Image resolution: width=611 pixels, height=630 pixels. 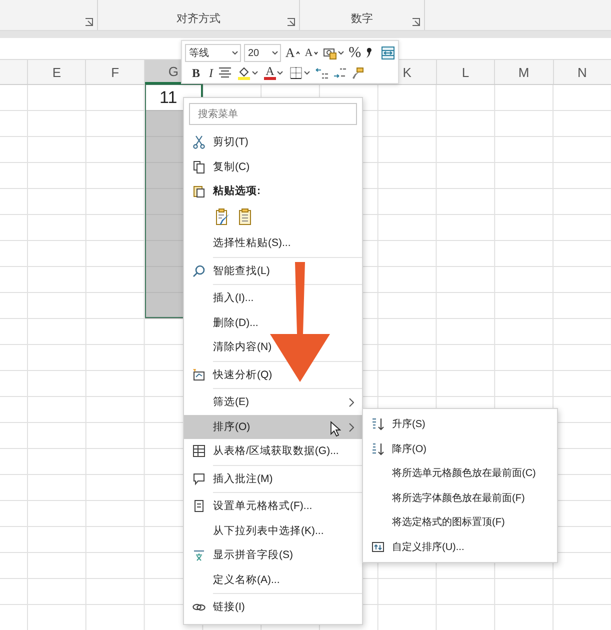 I want to click on mouse-pointer-icon, so click(x=335, y=428).